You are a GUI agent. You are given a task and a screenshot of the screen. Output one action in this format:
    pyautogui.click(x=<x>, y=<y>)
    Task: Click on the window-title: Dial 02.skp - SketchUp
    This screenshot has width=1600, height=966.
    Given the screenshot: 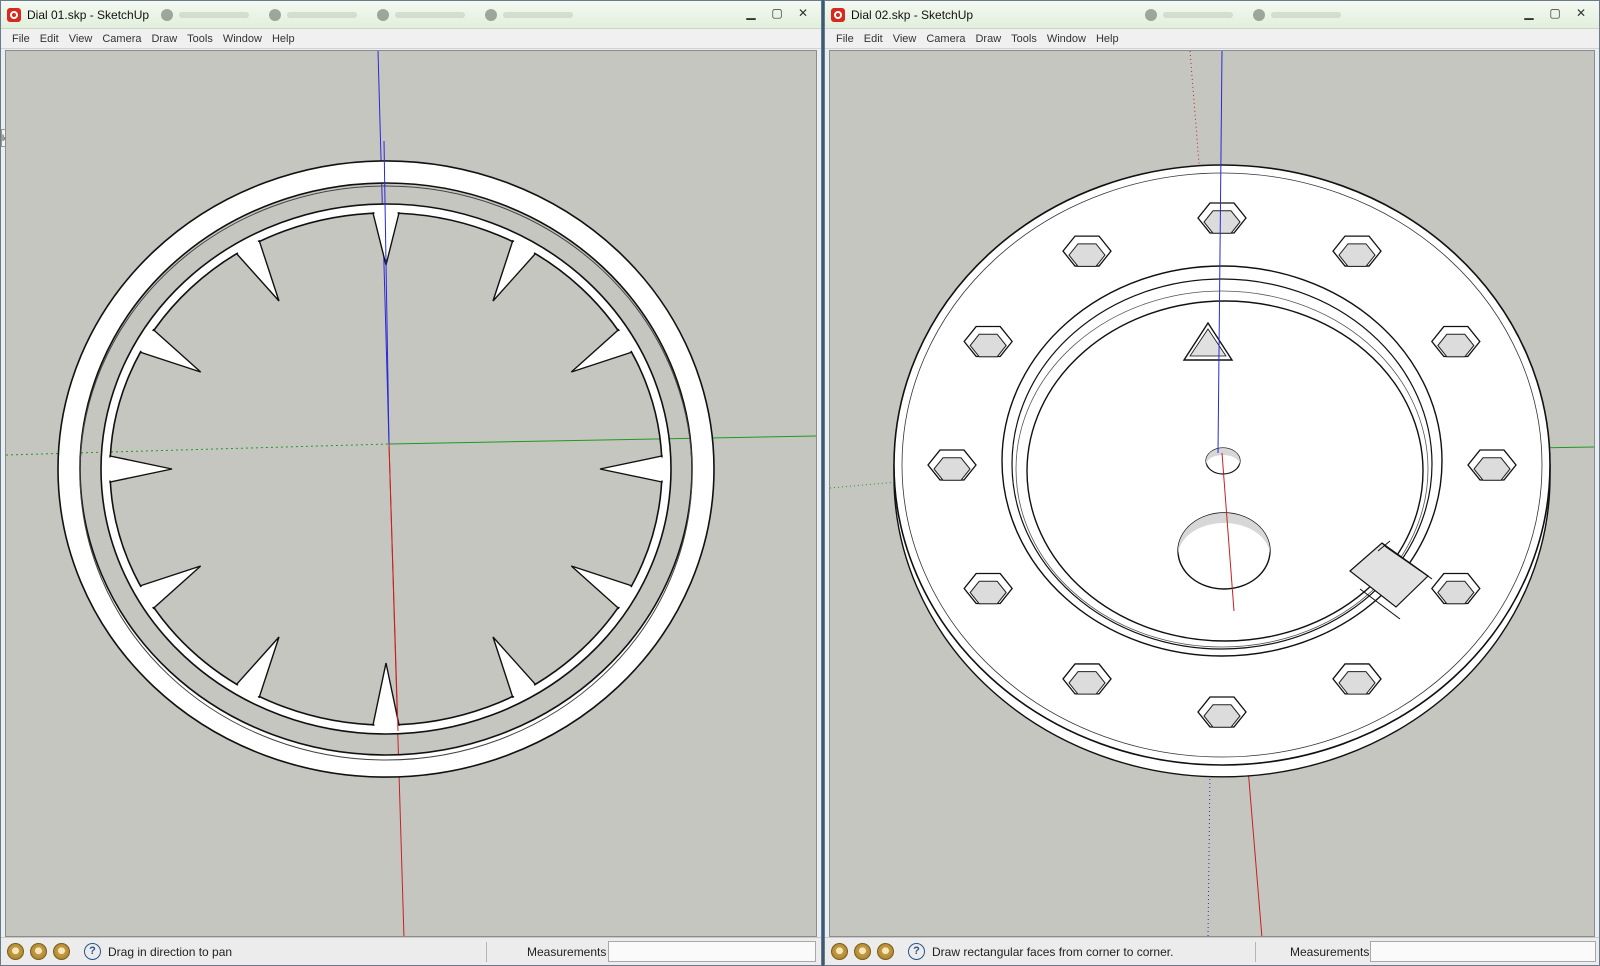 What is the action you would take?
    pyautogui.click(x=912, y=15)
    